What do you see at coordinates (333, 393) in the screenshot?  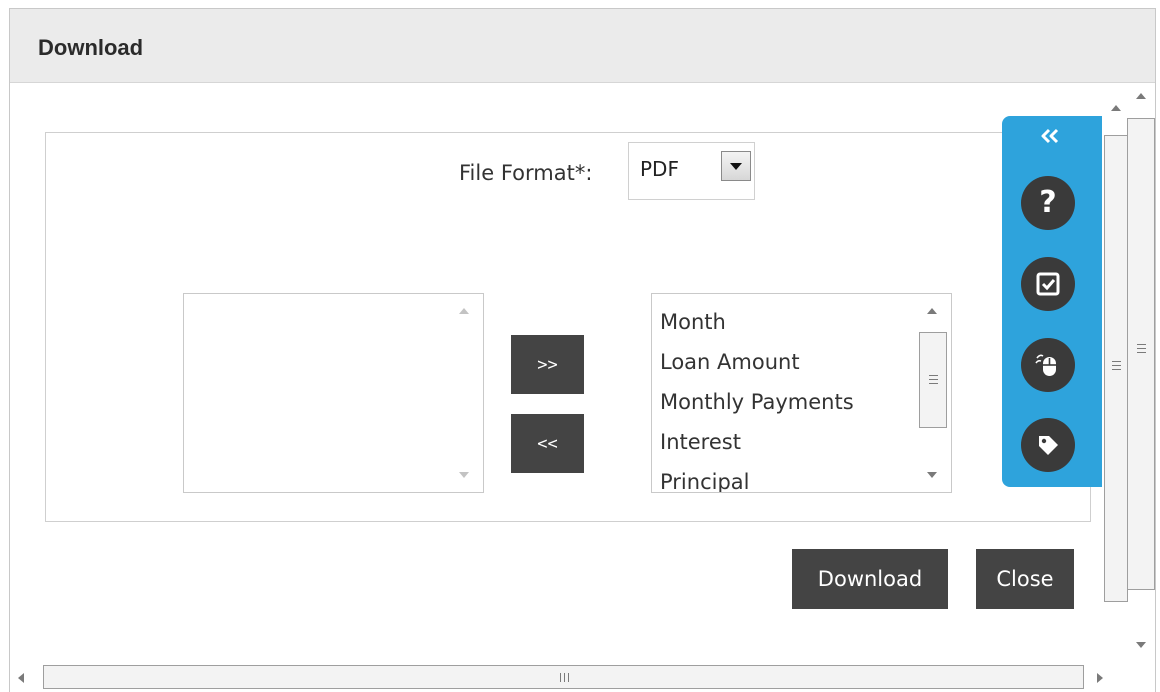 I see `available-columns-list` at bounding box center [333, 393].